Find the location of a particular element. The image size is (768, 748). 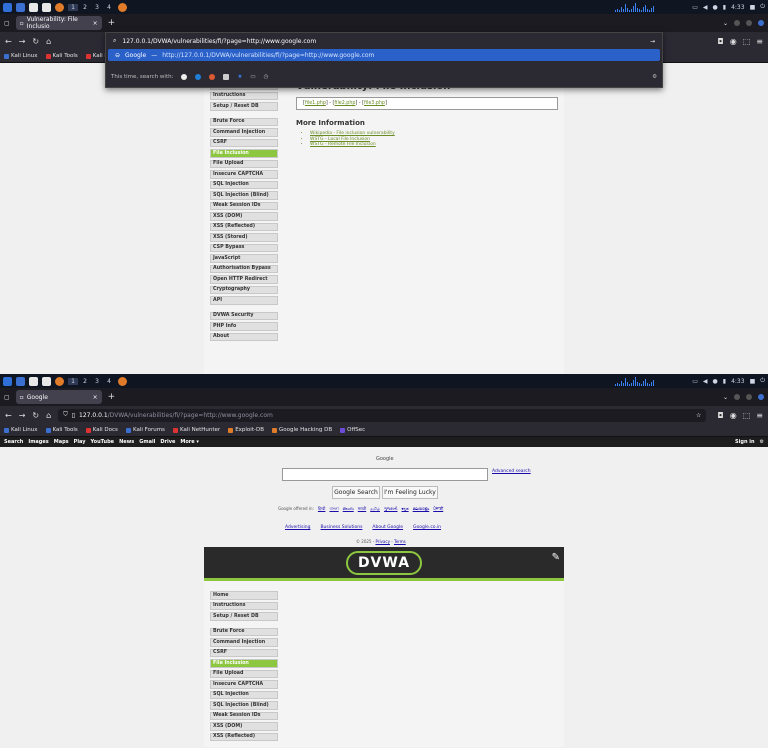

workspace-3: 3 is located at coordinates (97, 381).